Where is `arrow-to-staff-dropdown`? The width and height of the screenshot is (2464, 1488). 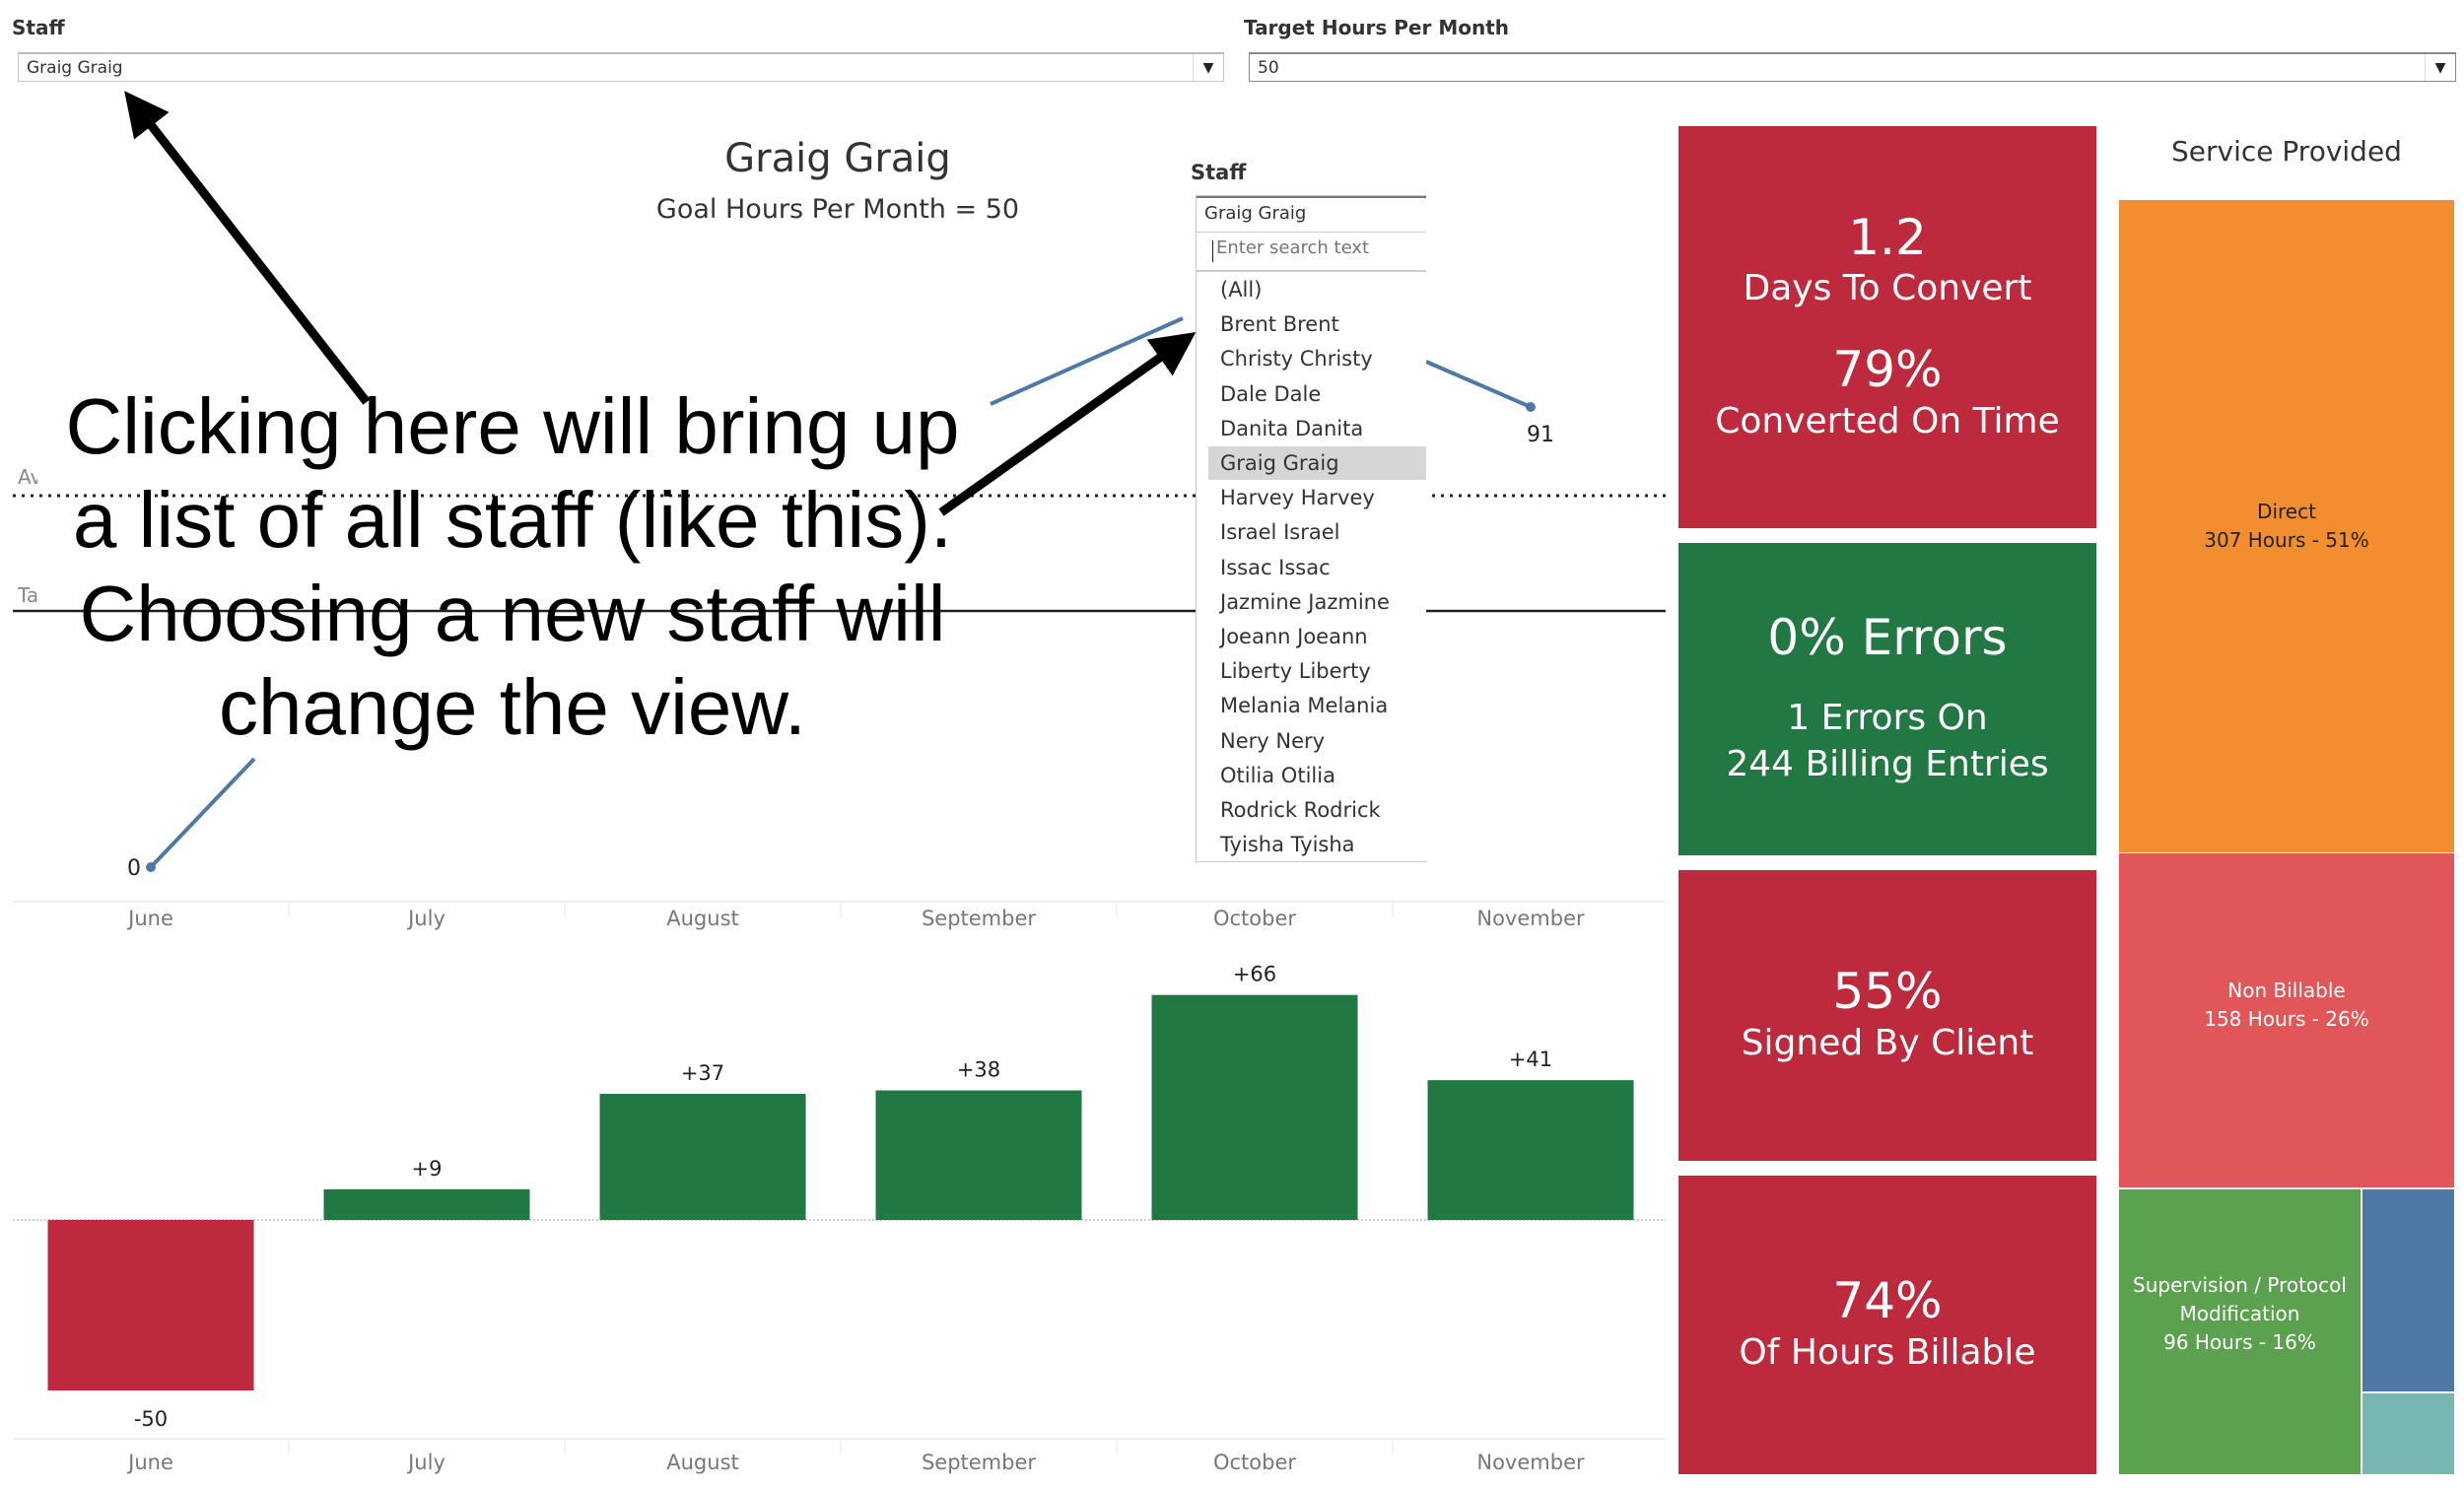 arrow-to-staff-dropdown is located at coordinates (247, 248).